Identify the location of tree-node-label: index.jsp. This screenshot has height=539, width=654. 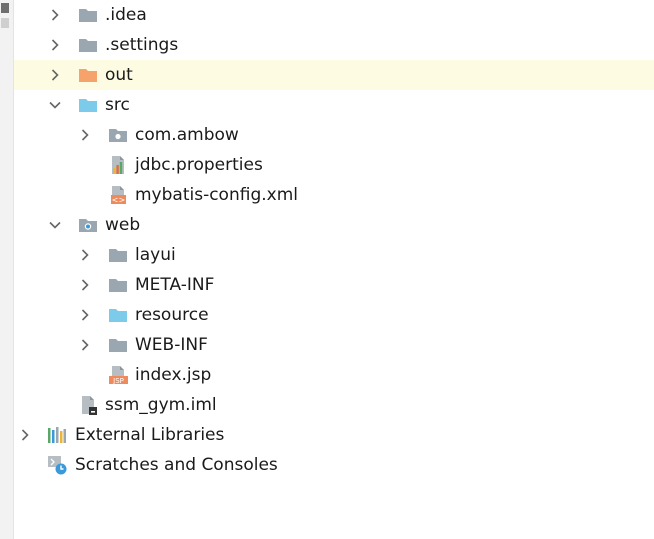
(173, 375).